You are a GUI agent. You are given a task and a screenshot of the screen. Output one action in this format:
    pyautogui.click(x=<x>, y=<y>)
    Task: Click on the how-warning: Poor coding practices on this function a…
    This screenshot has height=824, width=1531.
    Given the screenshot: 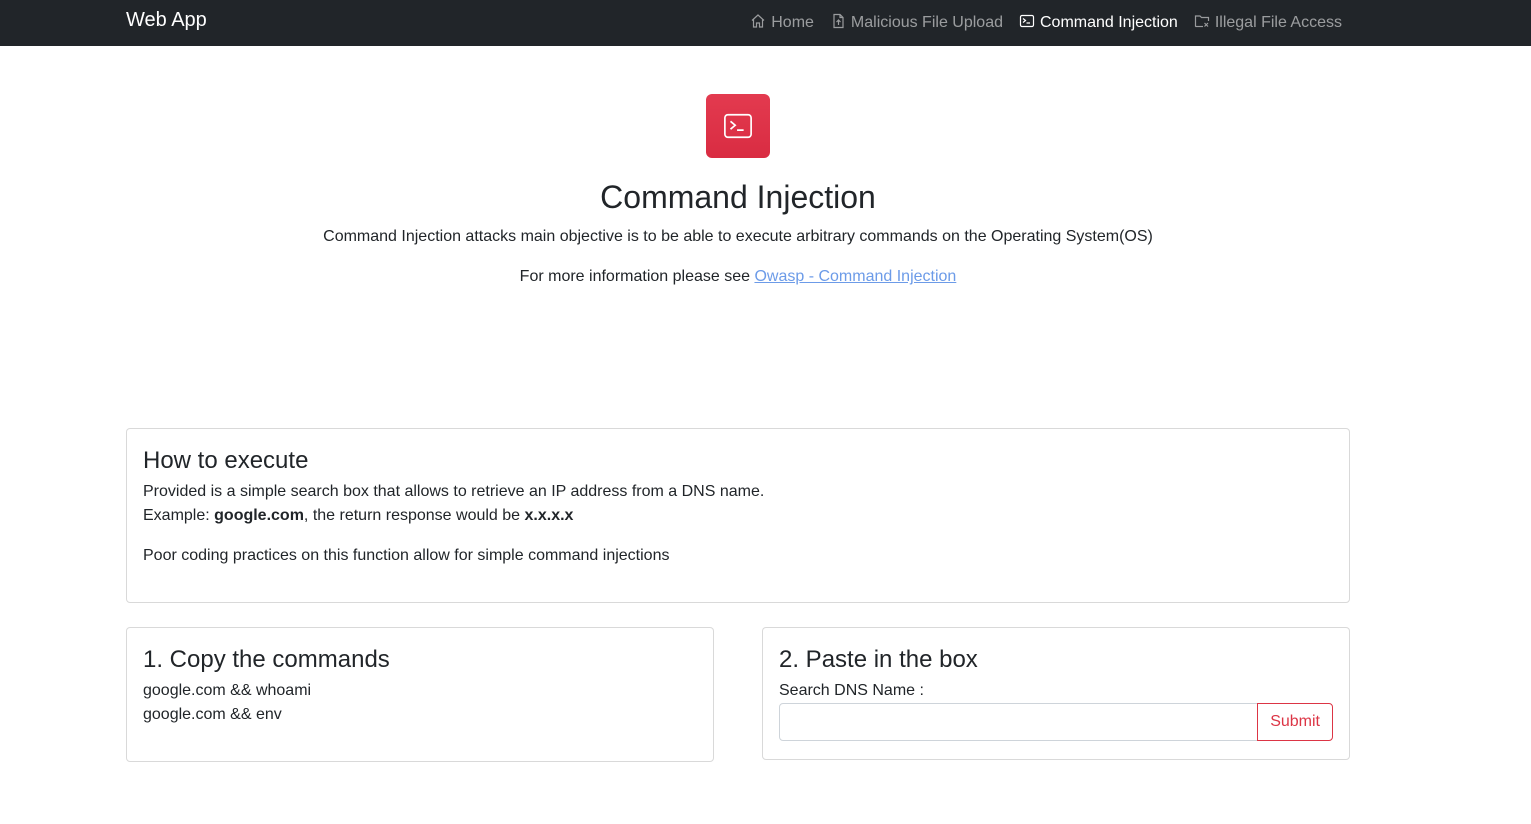 What is the action you would take?
    pyautogui.click(x=406, y=556)
    